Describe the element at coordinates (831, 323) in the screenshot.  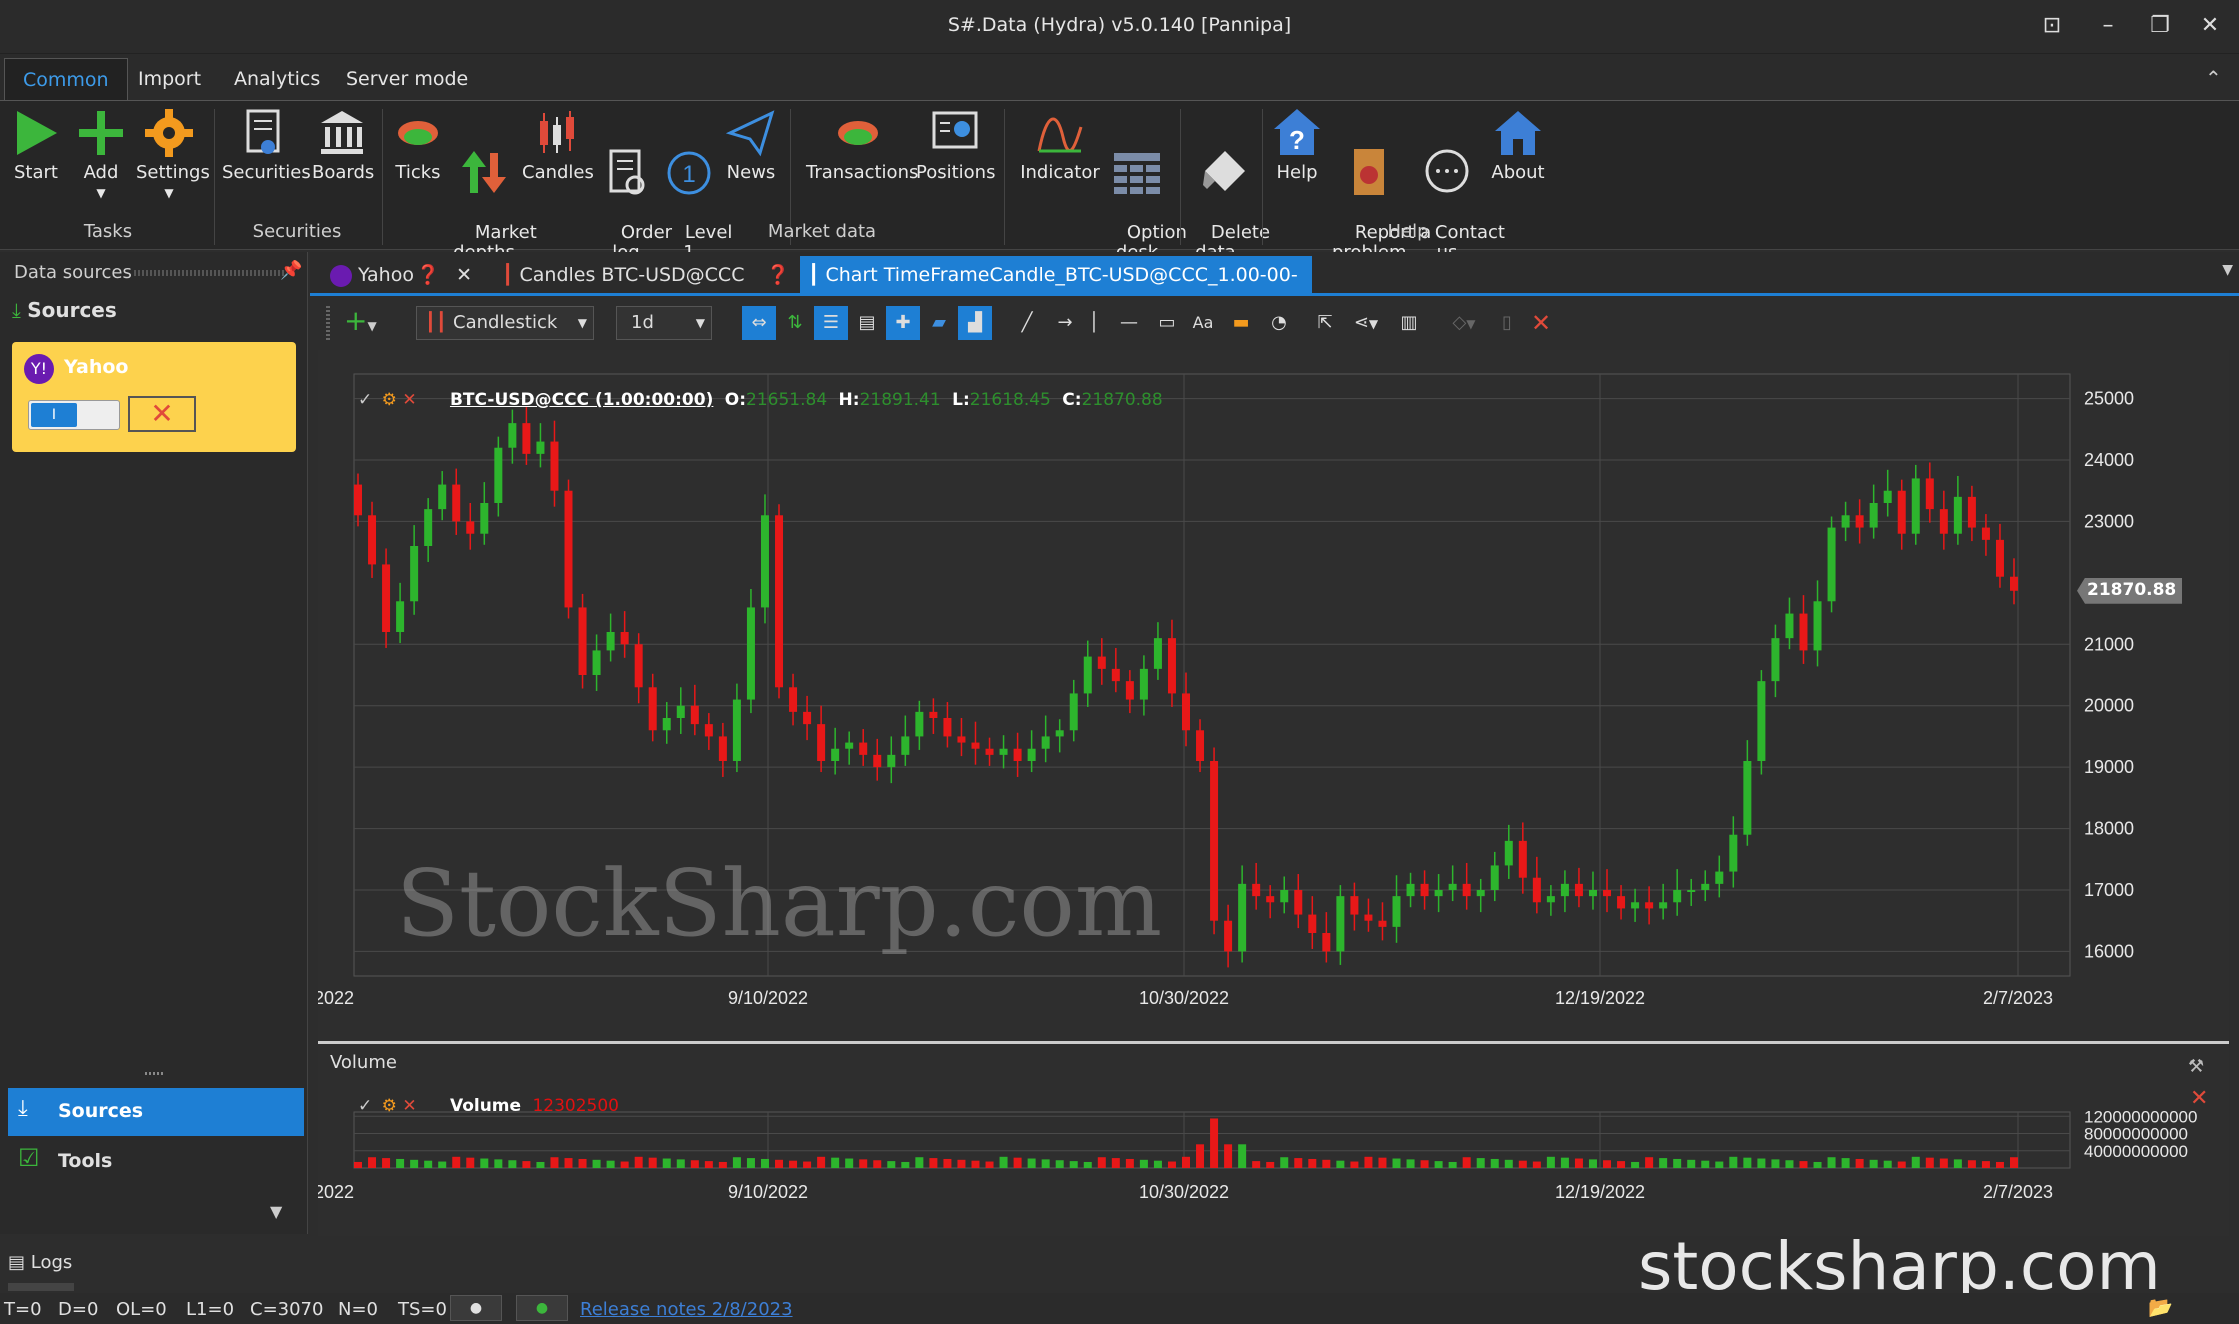
I see `legend-toggle-icon: ☰` at that location.